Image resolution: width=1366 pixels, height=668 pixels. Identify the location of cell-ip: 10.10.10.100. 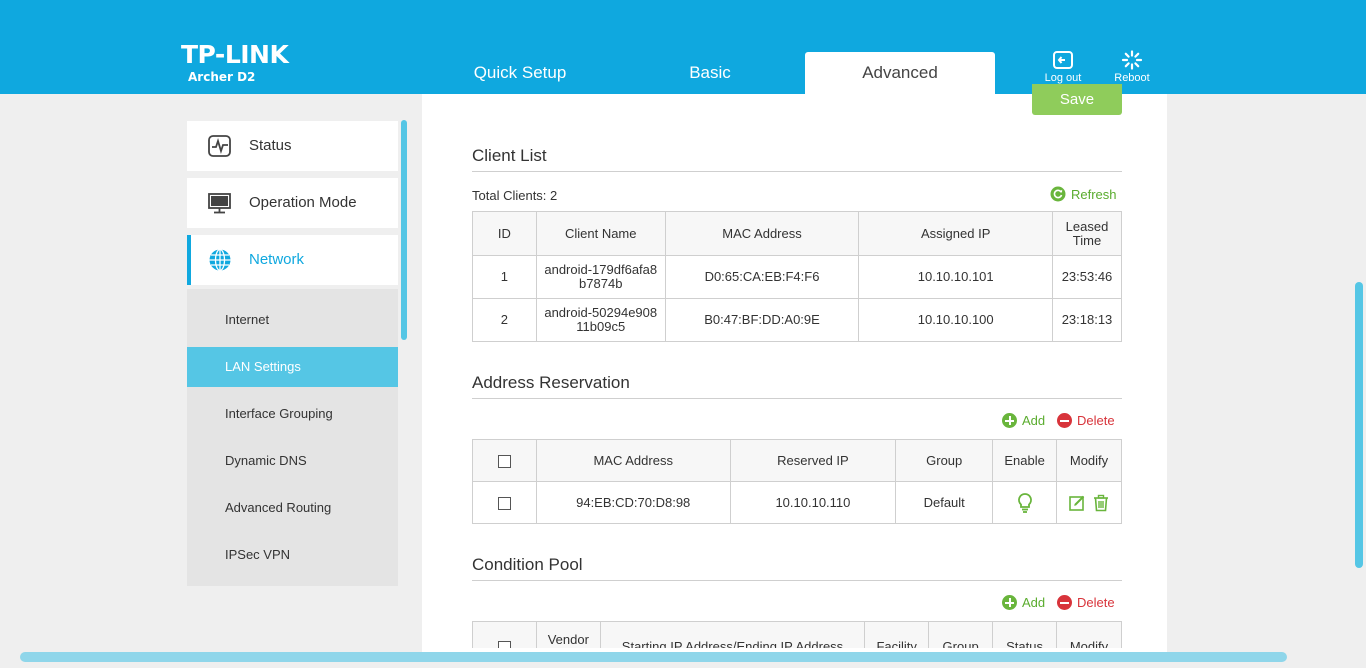
(955, 320).